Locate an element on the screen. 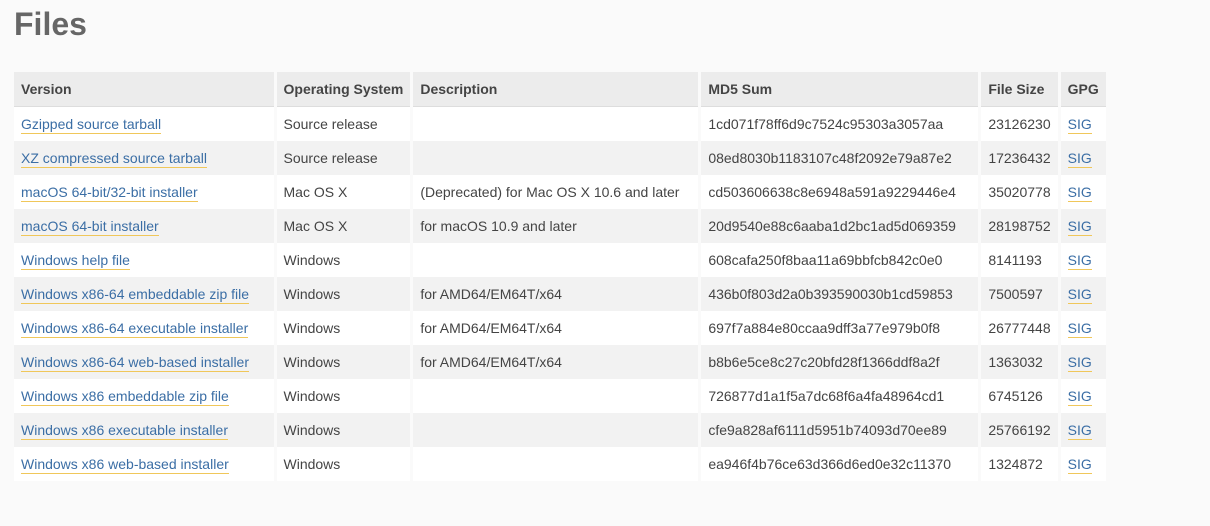  download-link: macOS 64-bit/32-bit installer is located at coordinates (109, 193).